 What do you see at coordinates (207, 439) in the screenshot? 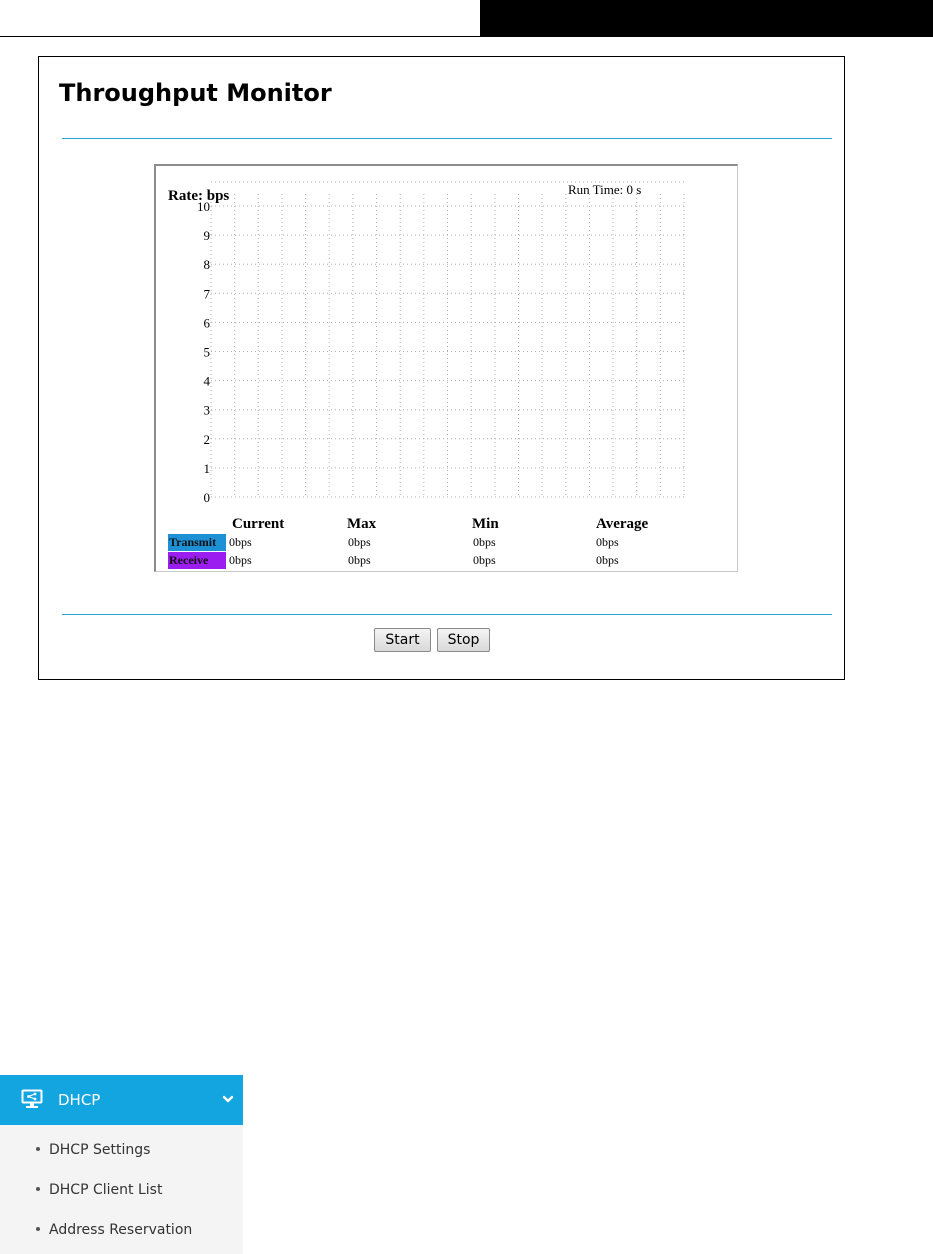
I see `y-tick-label: 2` at bounding box center [207, 439].